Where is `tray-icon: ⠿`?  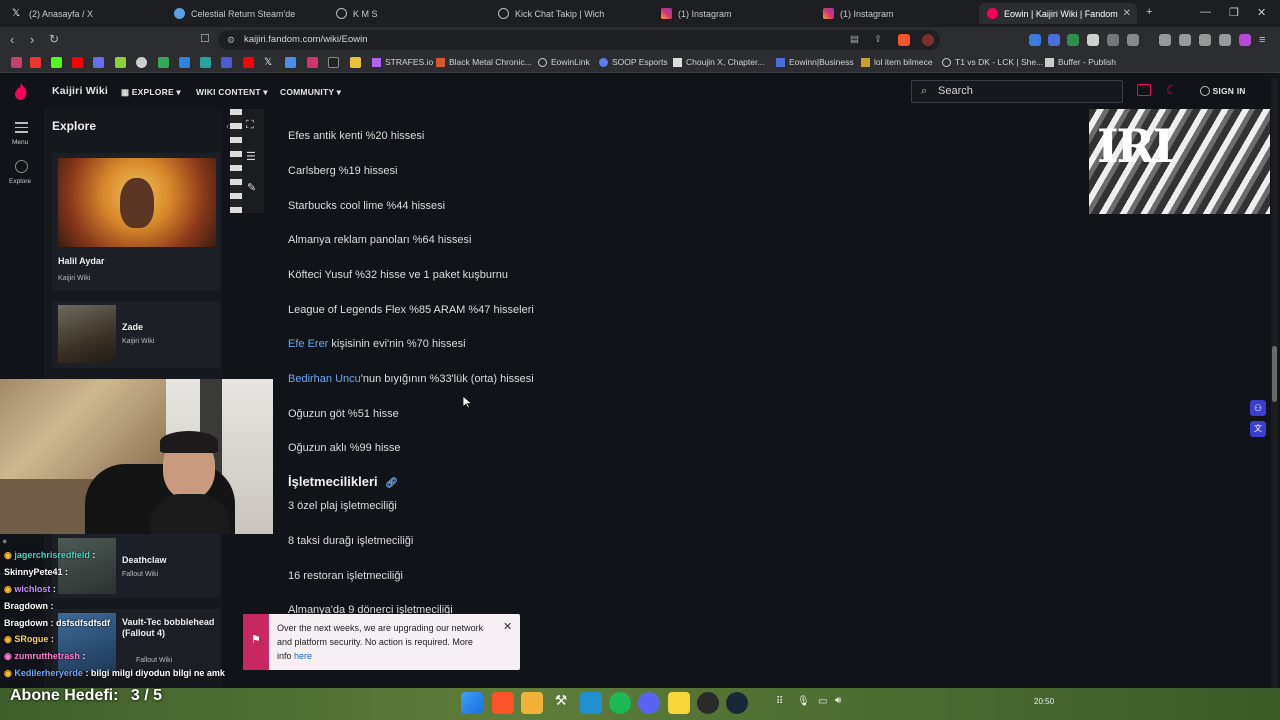
tray-icon: ⠿ is located at coordinates (779, 701).